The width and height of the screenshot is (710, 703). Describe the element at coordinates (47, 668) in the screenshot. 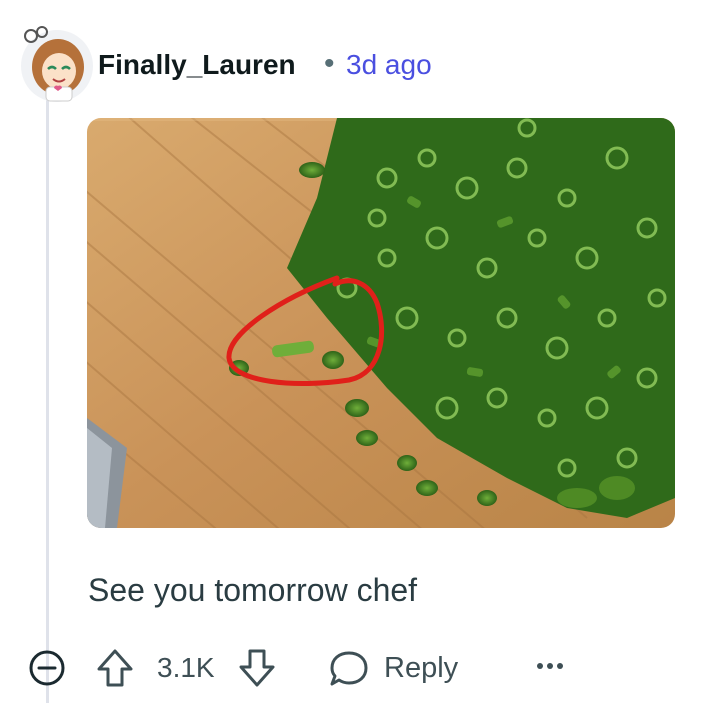

I see `collapse-icon` at that location.